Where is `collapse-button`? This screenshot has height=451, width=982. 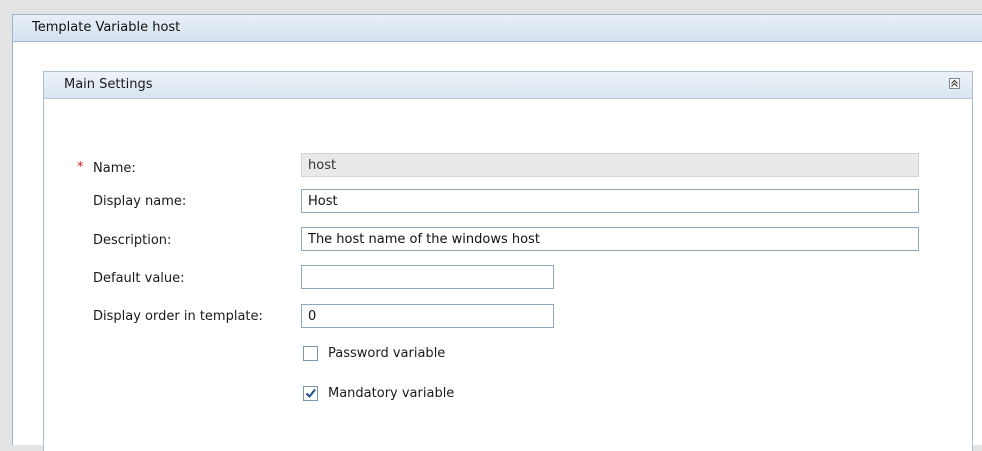
collapse-button is located at coordinates (954, 83).